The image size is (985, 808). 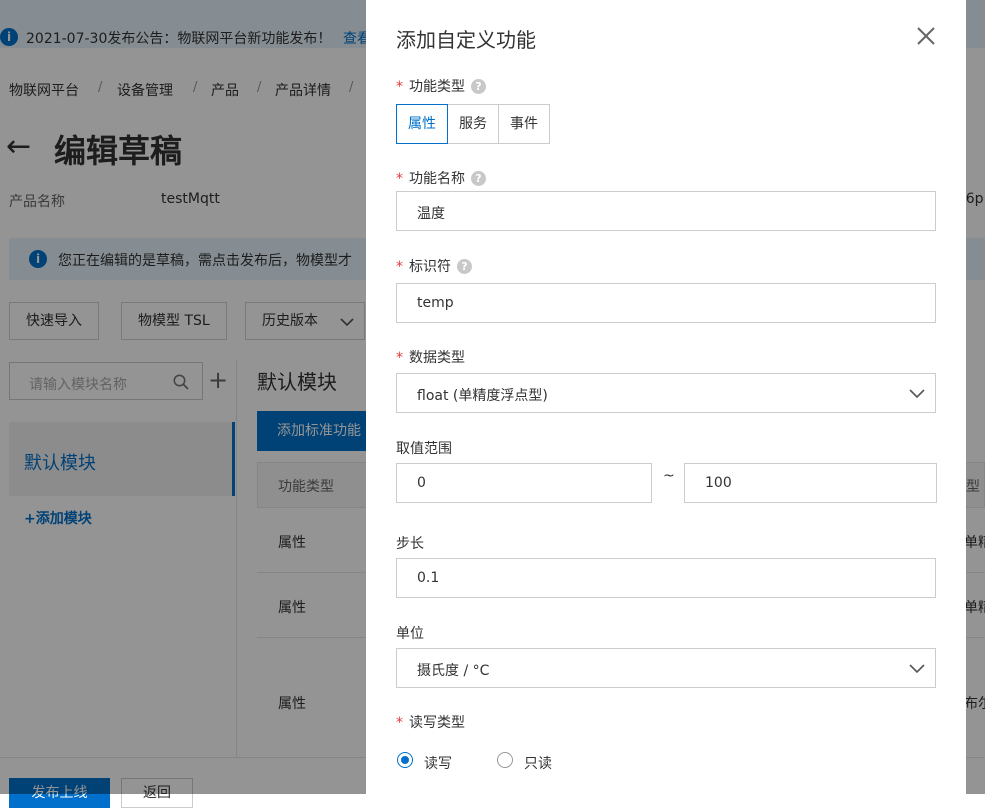 I want to click on data-type-value: float (单精度浮点型), so click(x=482, y=396).